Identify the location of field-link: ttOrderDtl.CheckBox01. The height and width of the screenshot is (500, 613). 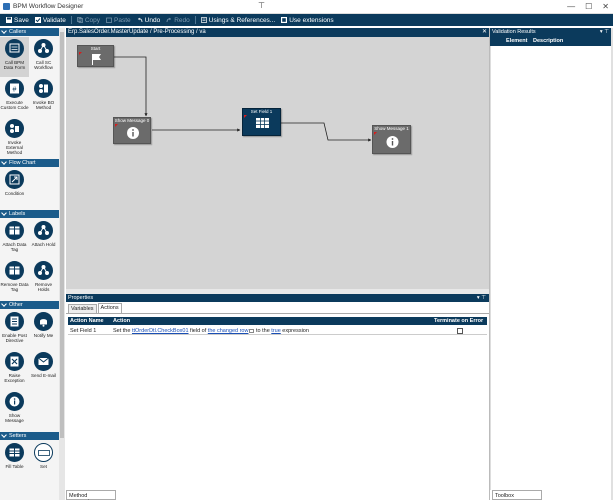
(160, 331).